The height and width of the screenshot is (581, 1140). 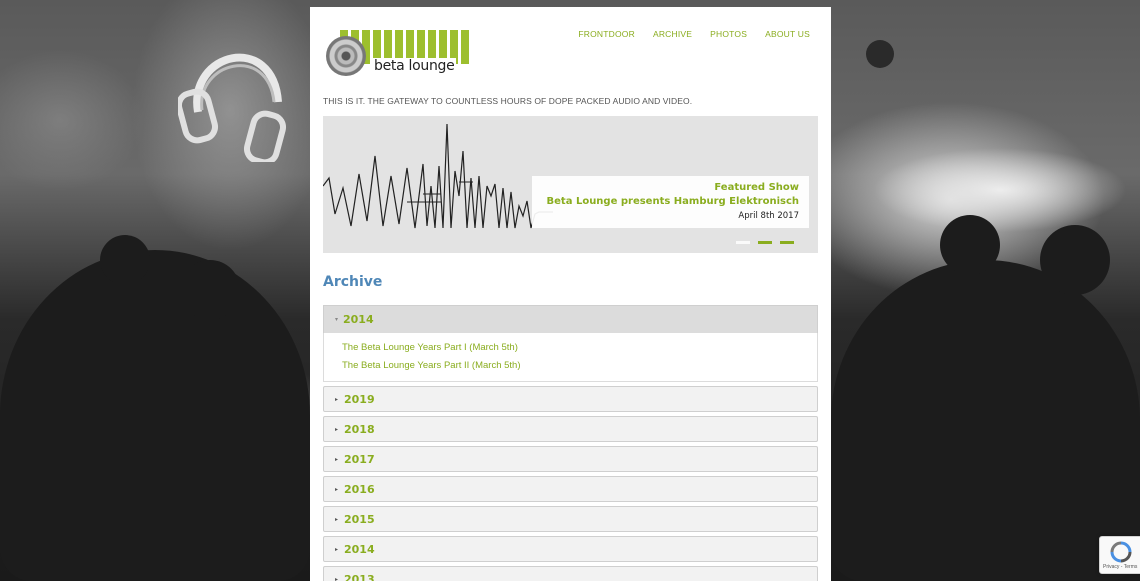 I want to click on nav-frontdoor: FRONTDOOR, so click(x=606, y=34).